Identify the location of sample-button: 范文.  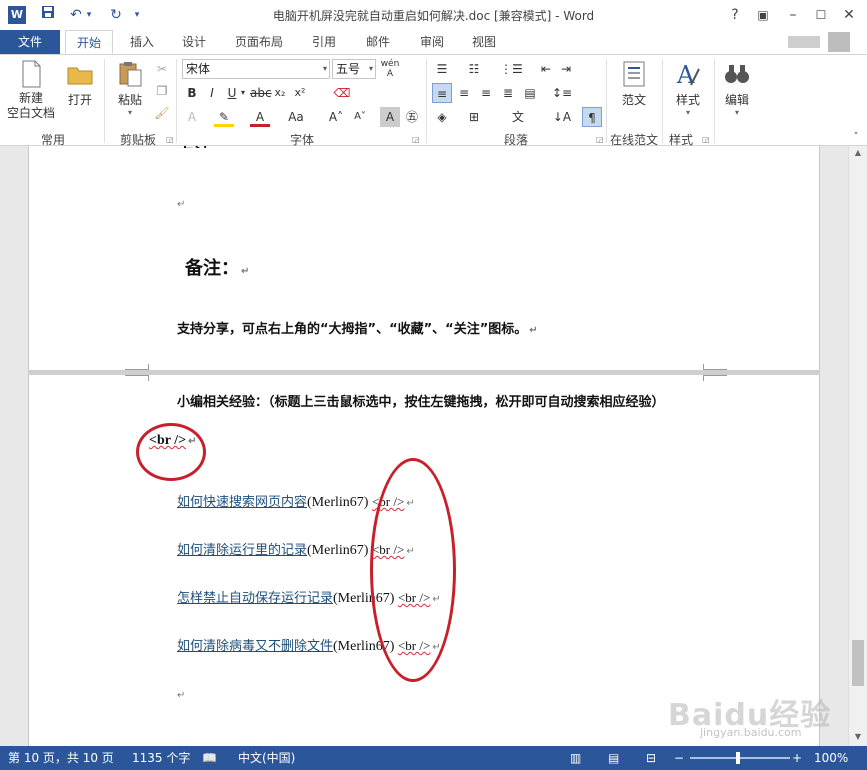
(634, 83).